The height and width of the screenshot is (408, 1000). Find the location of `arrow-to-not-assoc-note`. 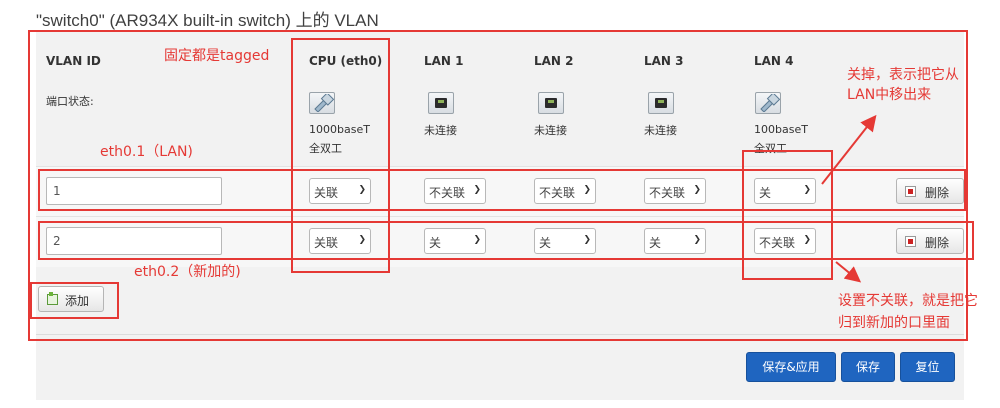

arrow-to-not-assoc-note is located at coordinates (848, 272).